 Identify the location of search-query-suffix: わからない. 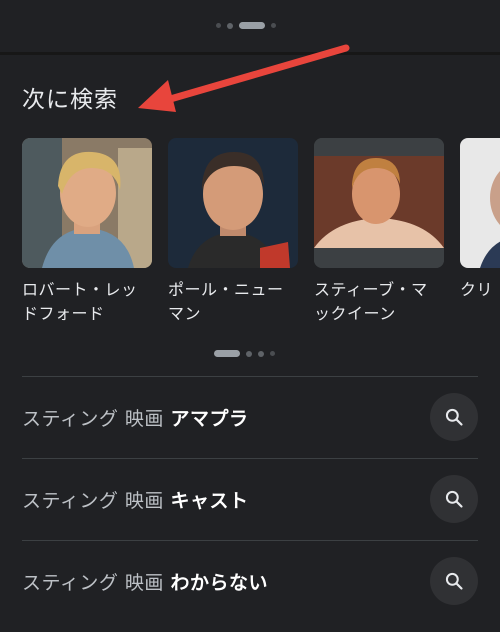
(219, 582).